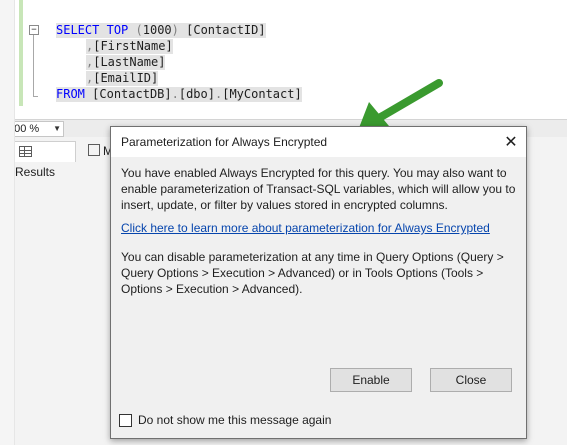 This screenshot has height=445, width=567. What do you see at coordinates (371, 380) in the screenshot?
I see `enable-button: Enable` at bounding box center [371, 380].